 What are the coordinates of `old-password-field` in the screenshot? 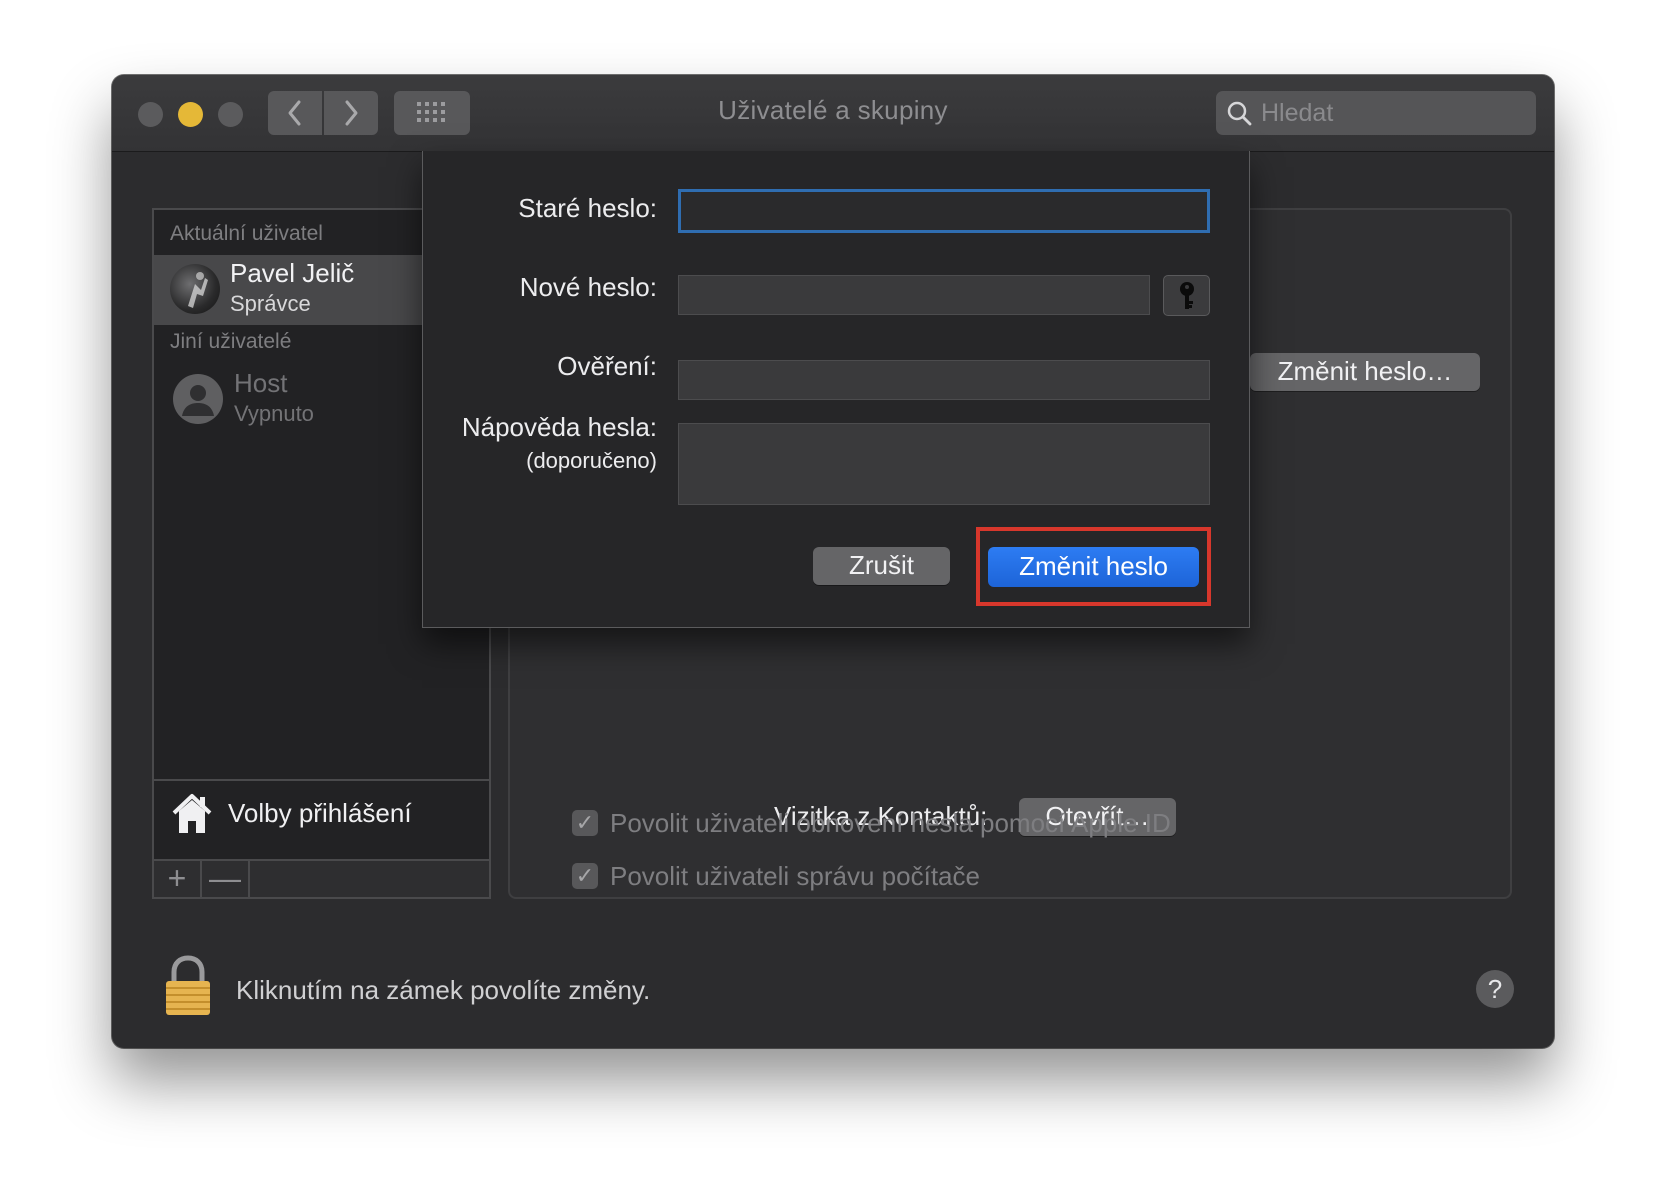 It's located at (944, 211).